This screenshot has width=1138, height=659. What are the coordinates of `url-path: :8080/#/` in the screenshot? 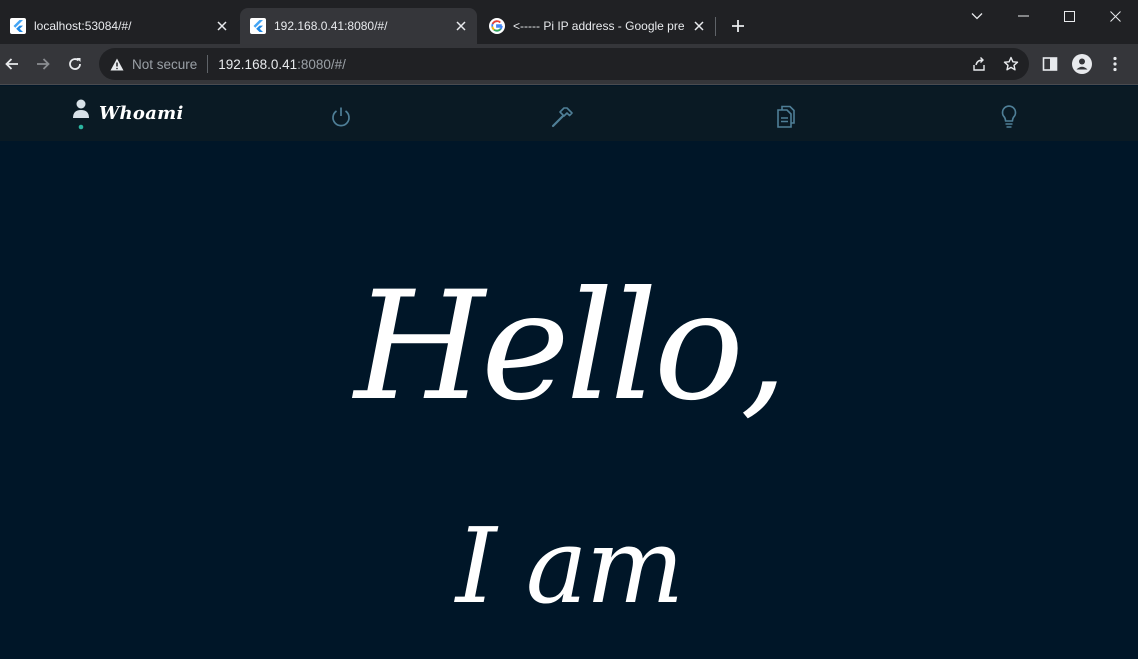 It's located at (321, 64).